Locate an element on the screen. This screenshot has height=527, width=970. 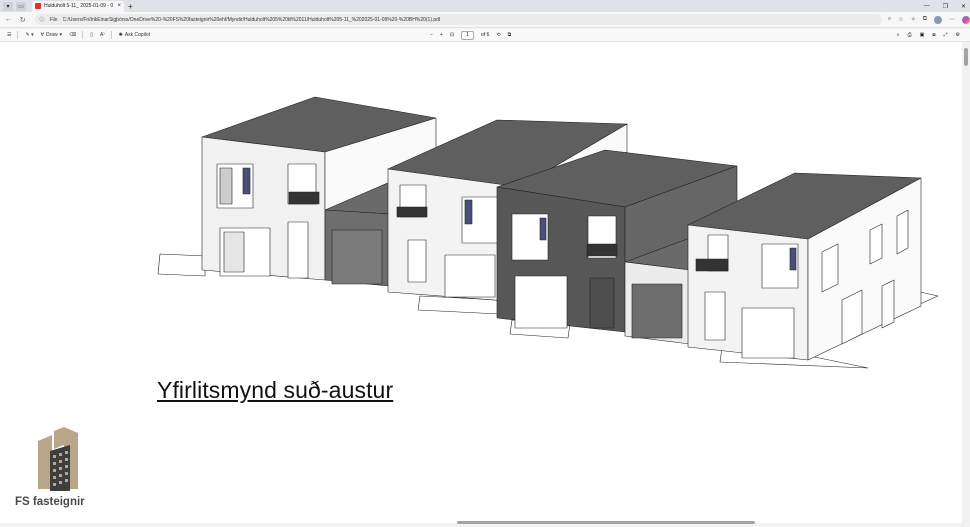
settings-gear-icon: ⚙ is located at coordinates (958, 35).